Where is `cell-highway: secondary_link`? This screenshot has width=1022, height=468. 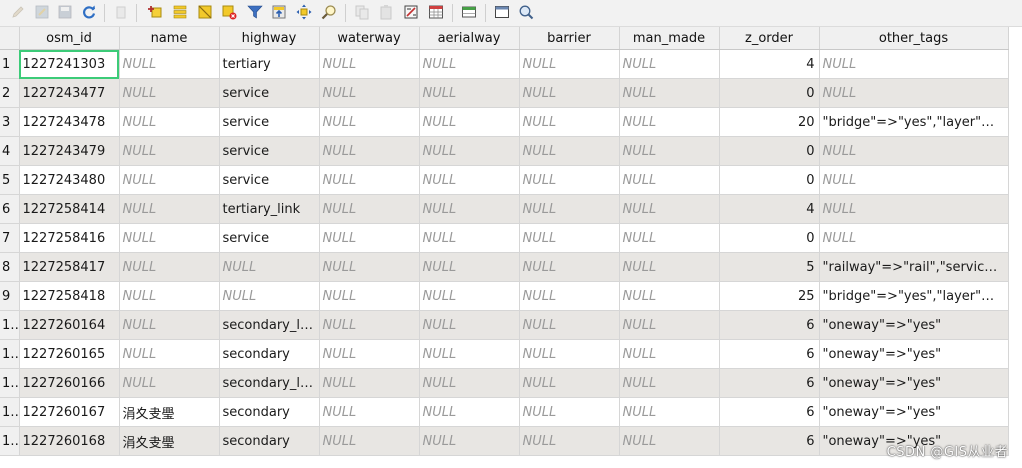
cell-highway: secondary_link is located at coordinates (269, 383).